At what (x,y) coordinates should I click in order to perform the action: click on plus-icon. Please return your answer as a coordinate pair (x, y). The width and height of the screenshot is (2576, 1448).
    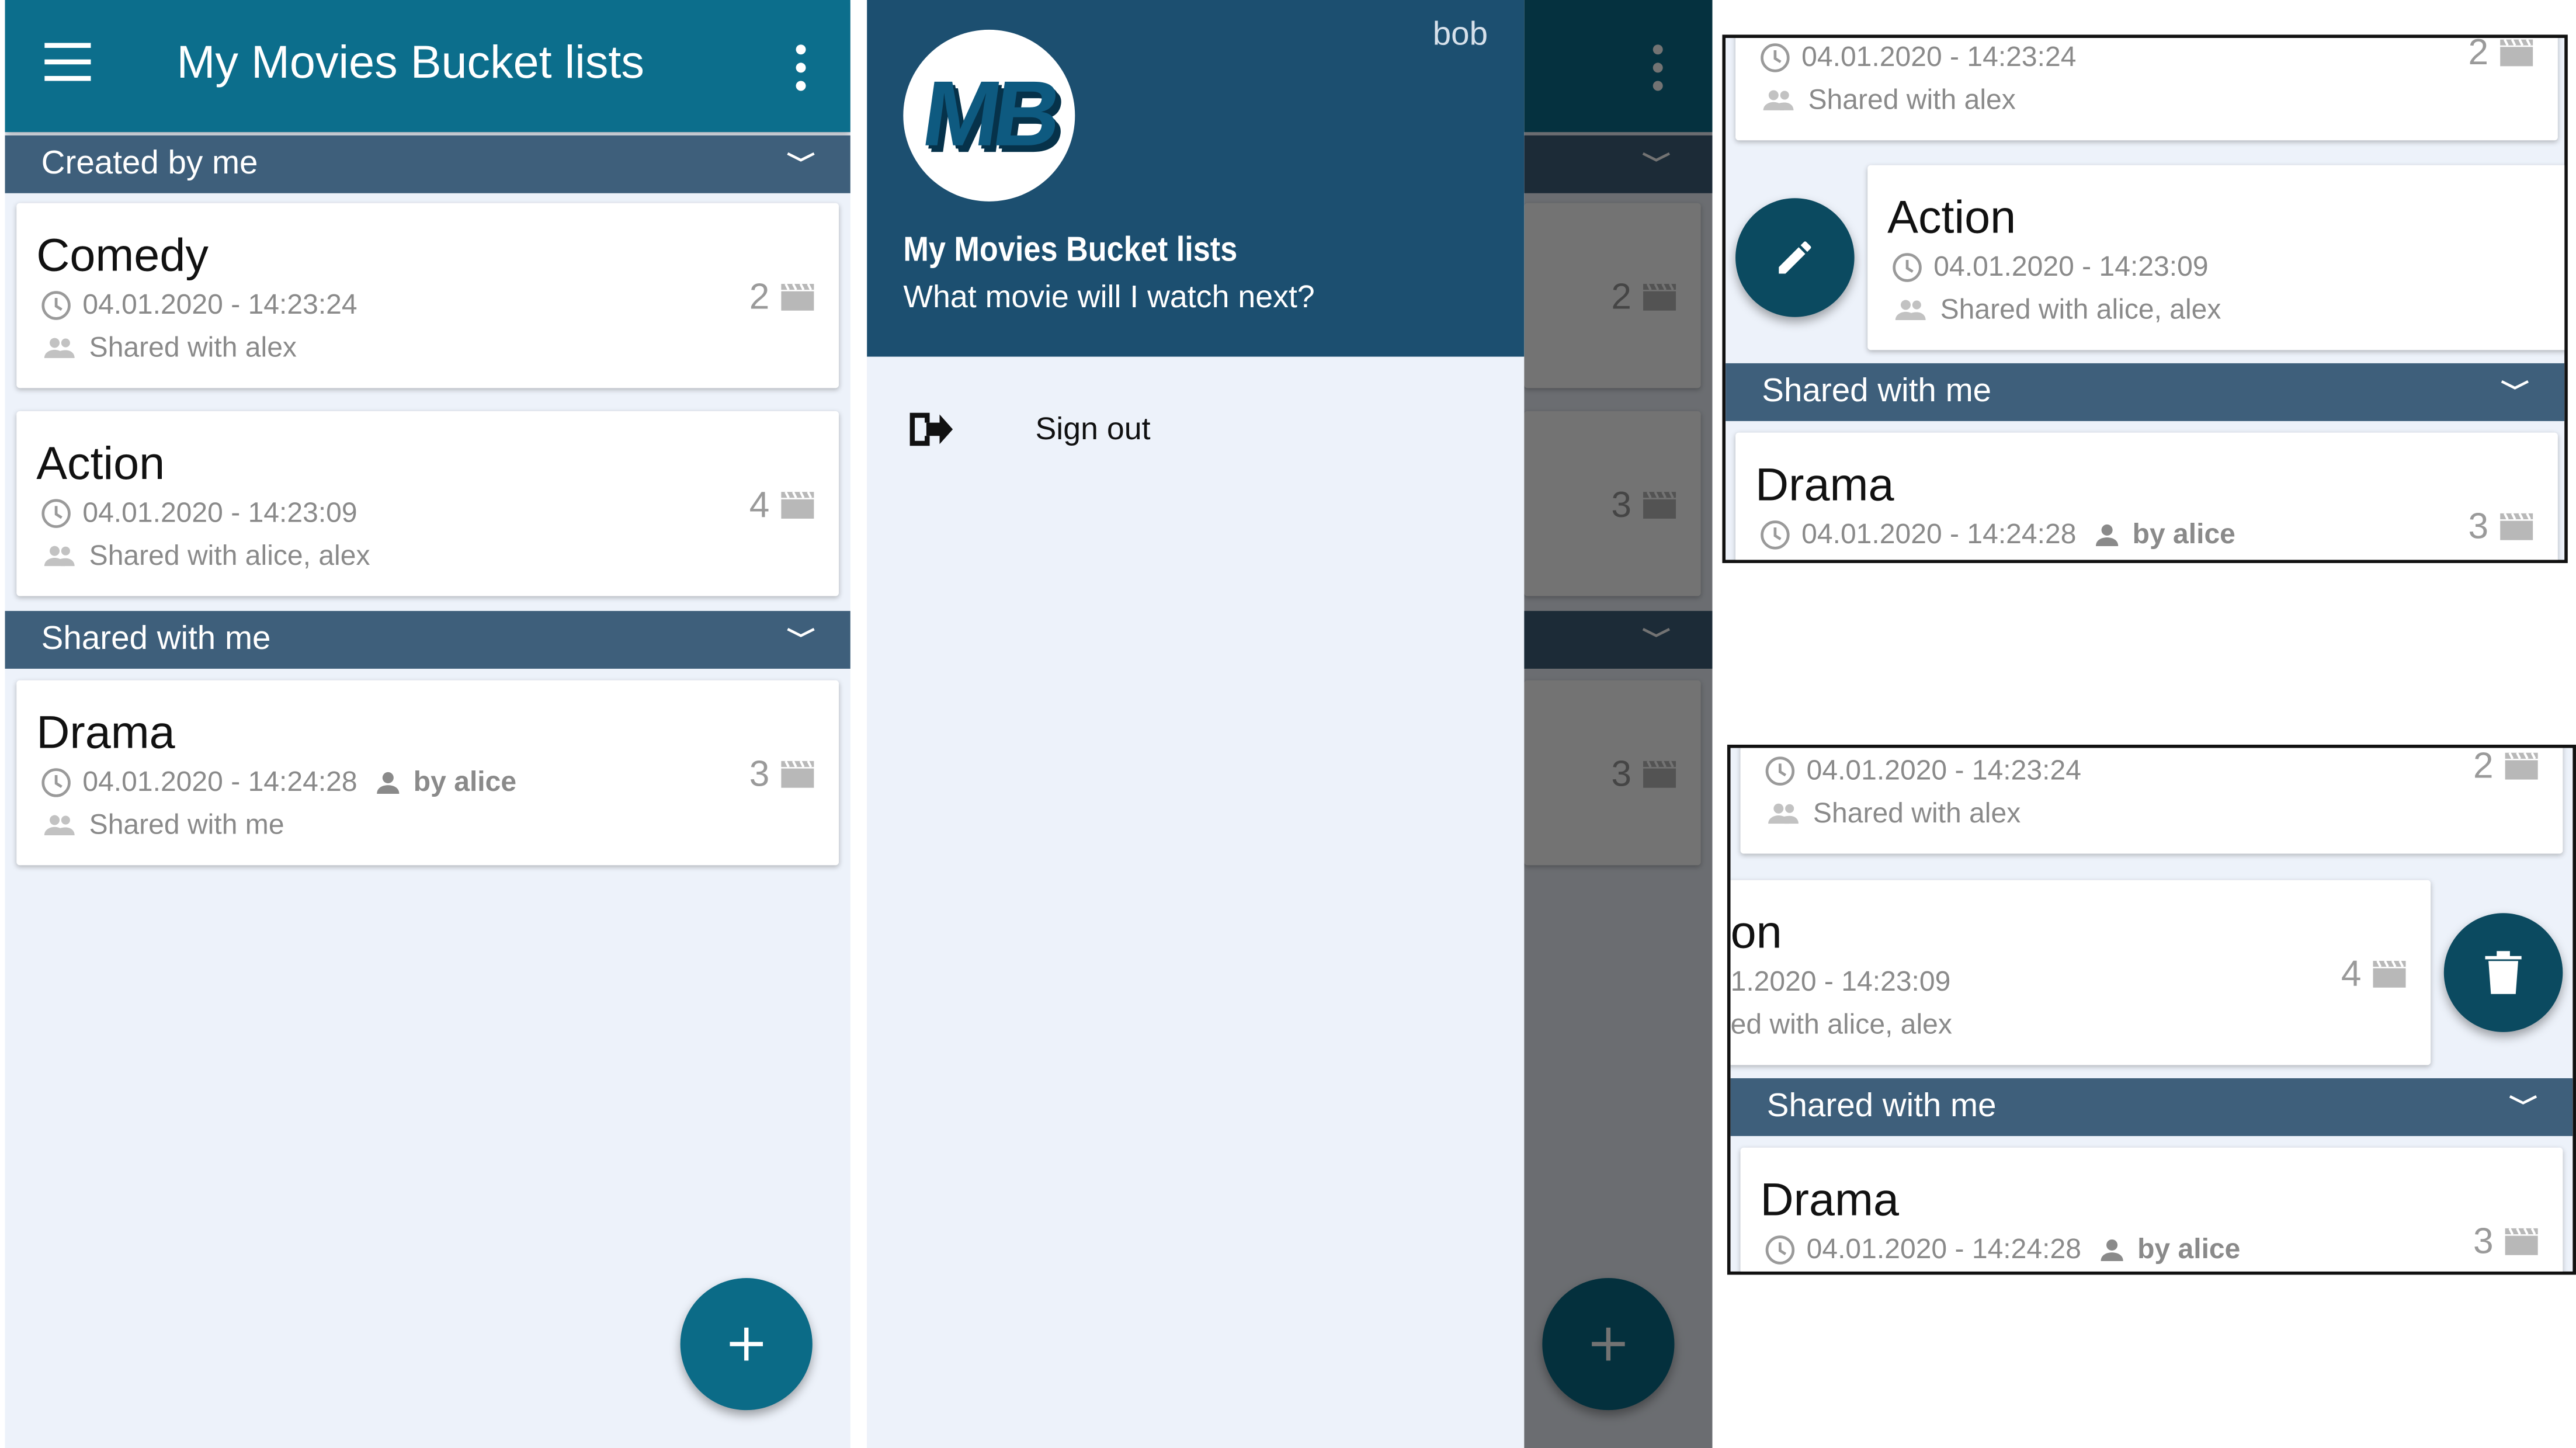
    Looking at the image, I should click on (746, 1344).